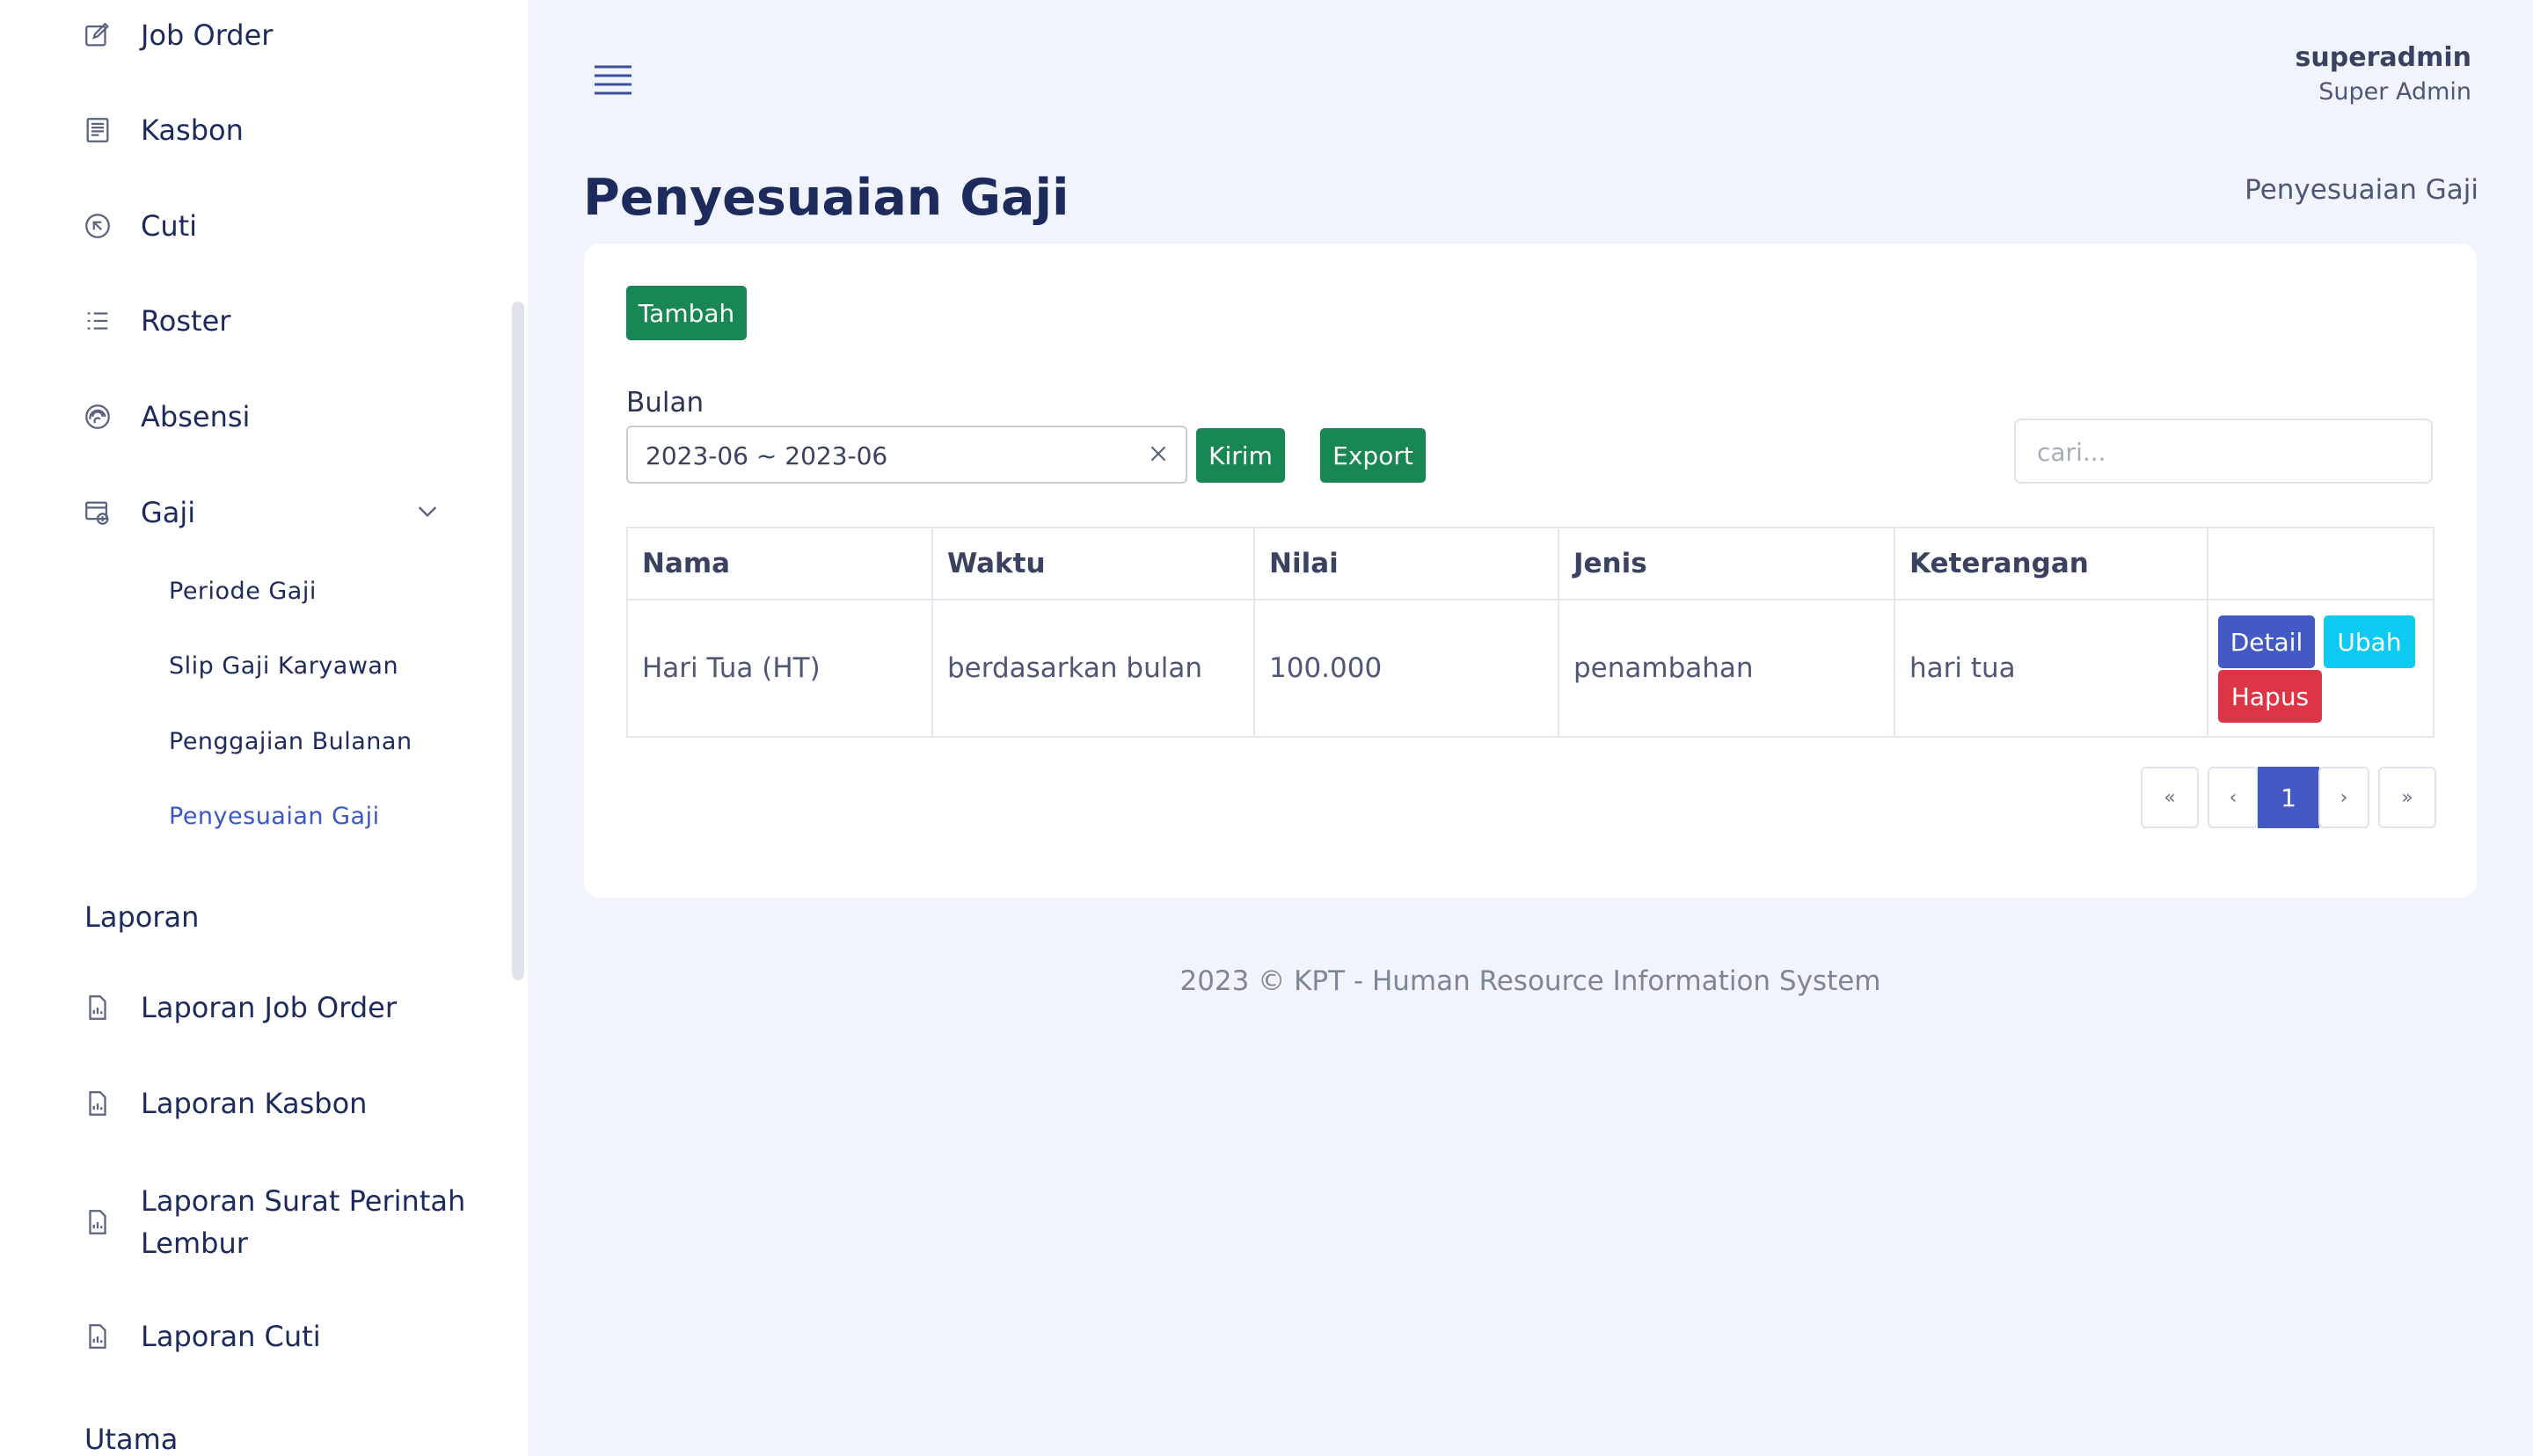  I want to click on sidebar-item-gaji: Gaji, so click(138, 512).